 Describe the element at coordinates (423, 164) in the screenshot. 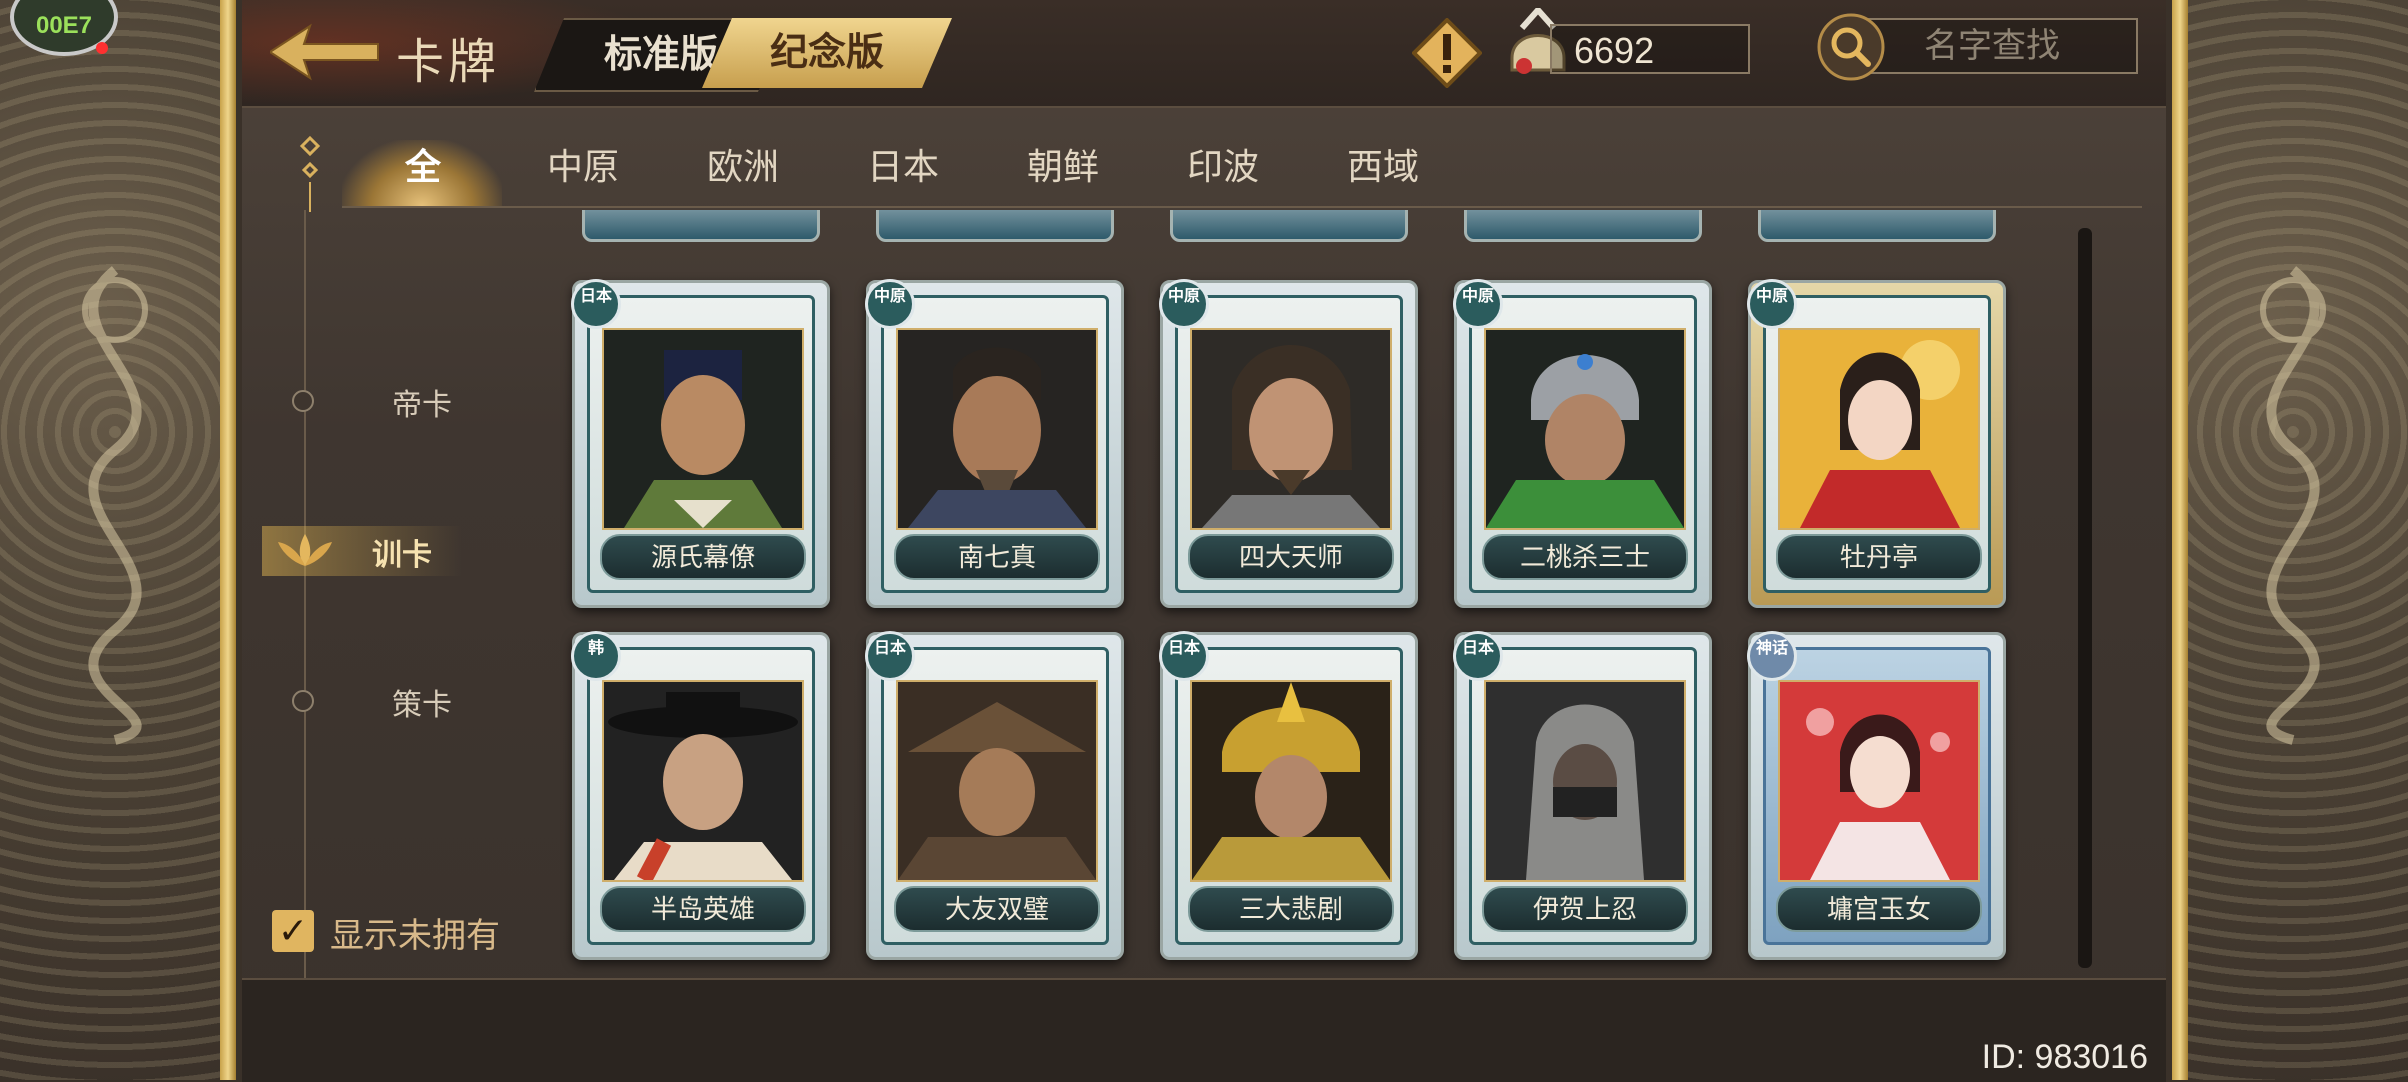

I see `region-tab-all: 全` at that location.